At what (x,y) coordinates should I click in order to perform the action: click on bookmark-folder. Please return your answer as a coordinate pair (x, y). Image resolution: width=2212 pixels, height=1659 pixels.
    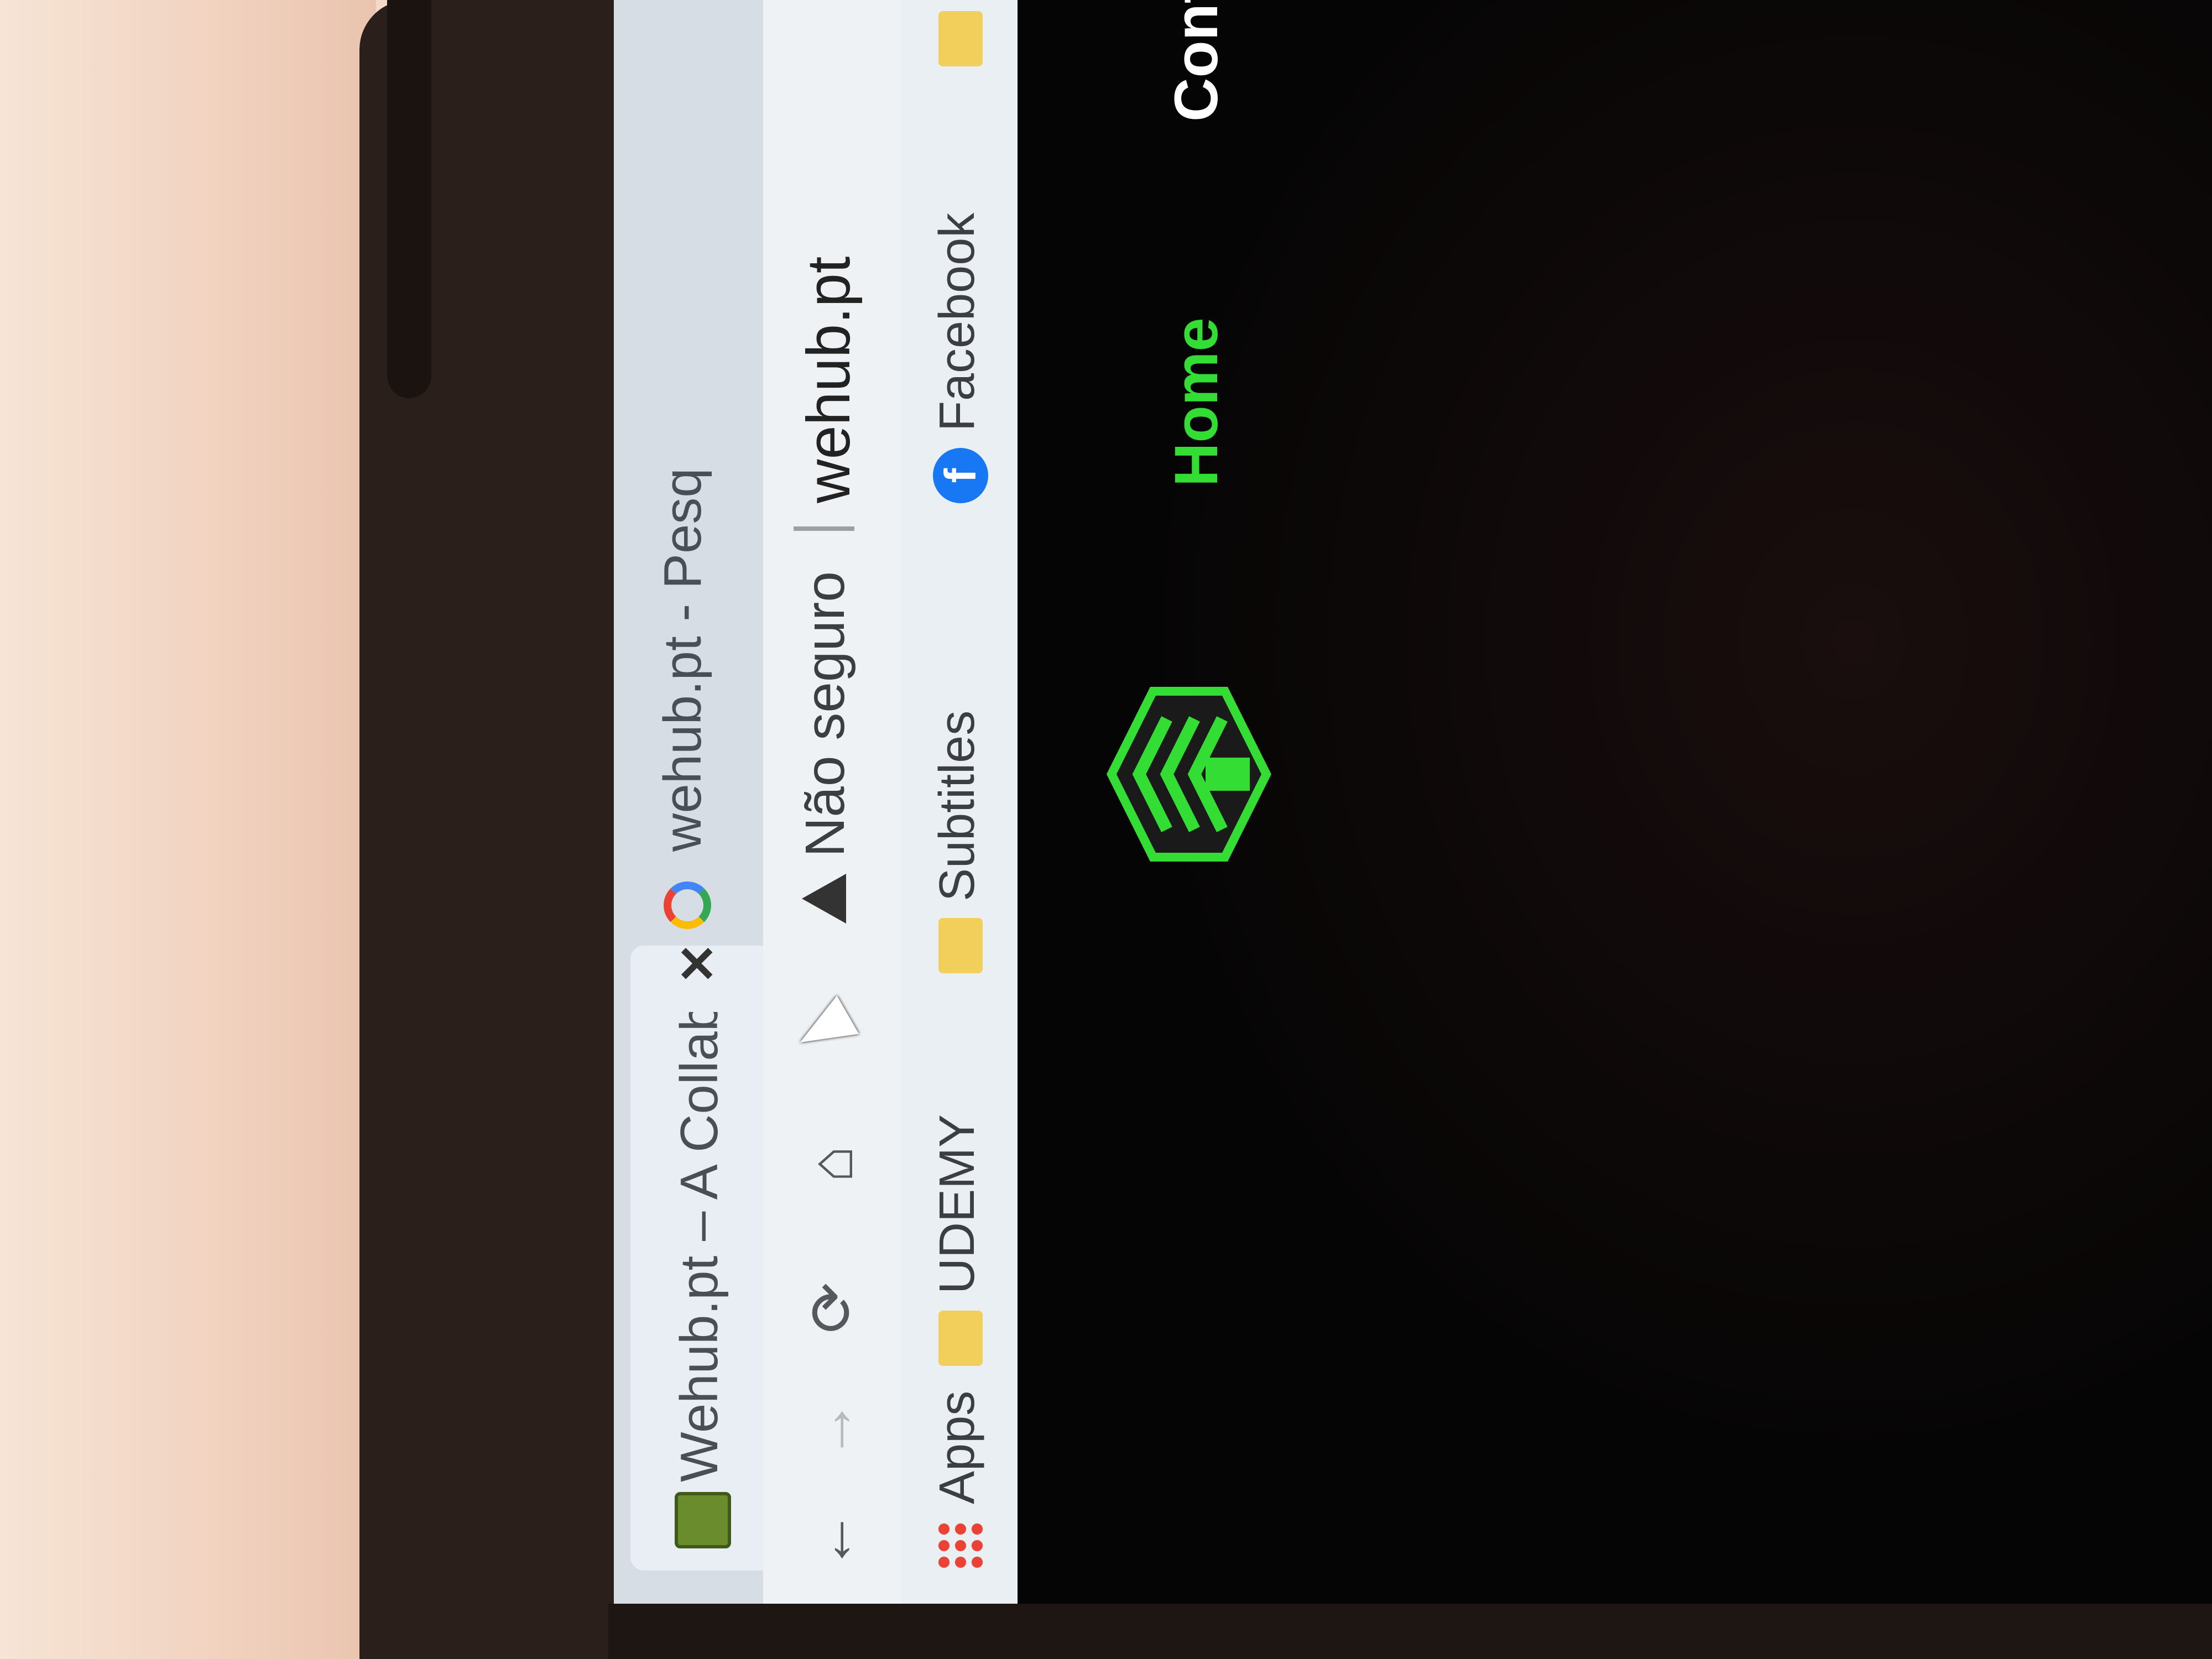
    Looking at the image, I should click on (960, 33).